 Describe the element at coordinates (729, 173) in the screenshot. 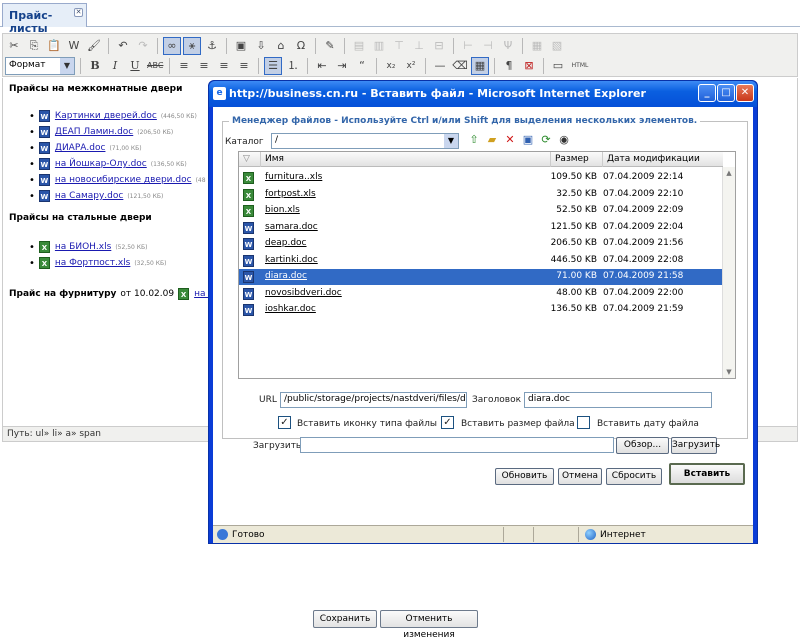

I see `scroll-up-icon: ▲` at that location.